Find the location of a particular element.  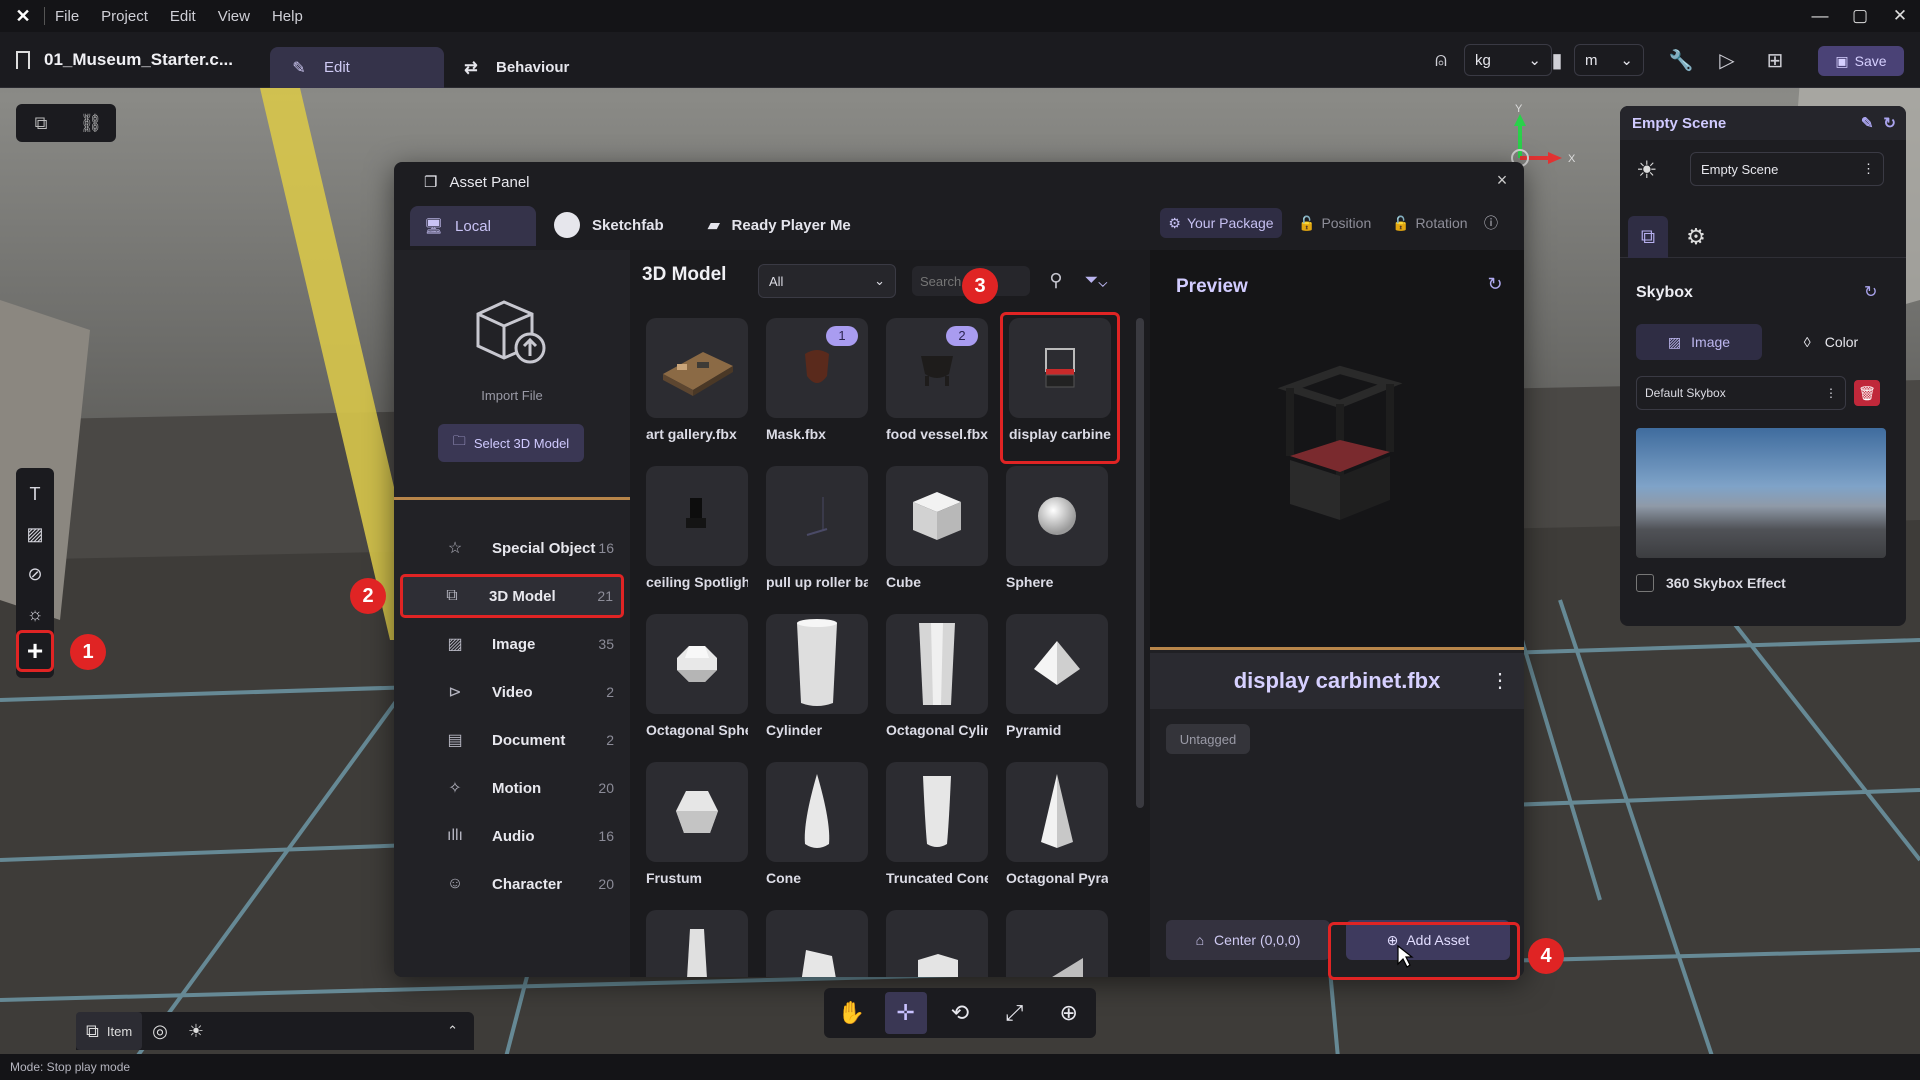

your-package-button: ⚙ Your Package is located at coordinates (1221, 223).